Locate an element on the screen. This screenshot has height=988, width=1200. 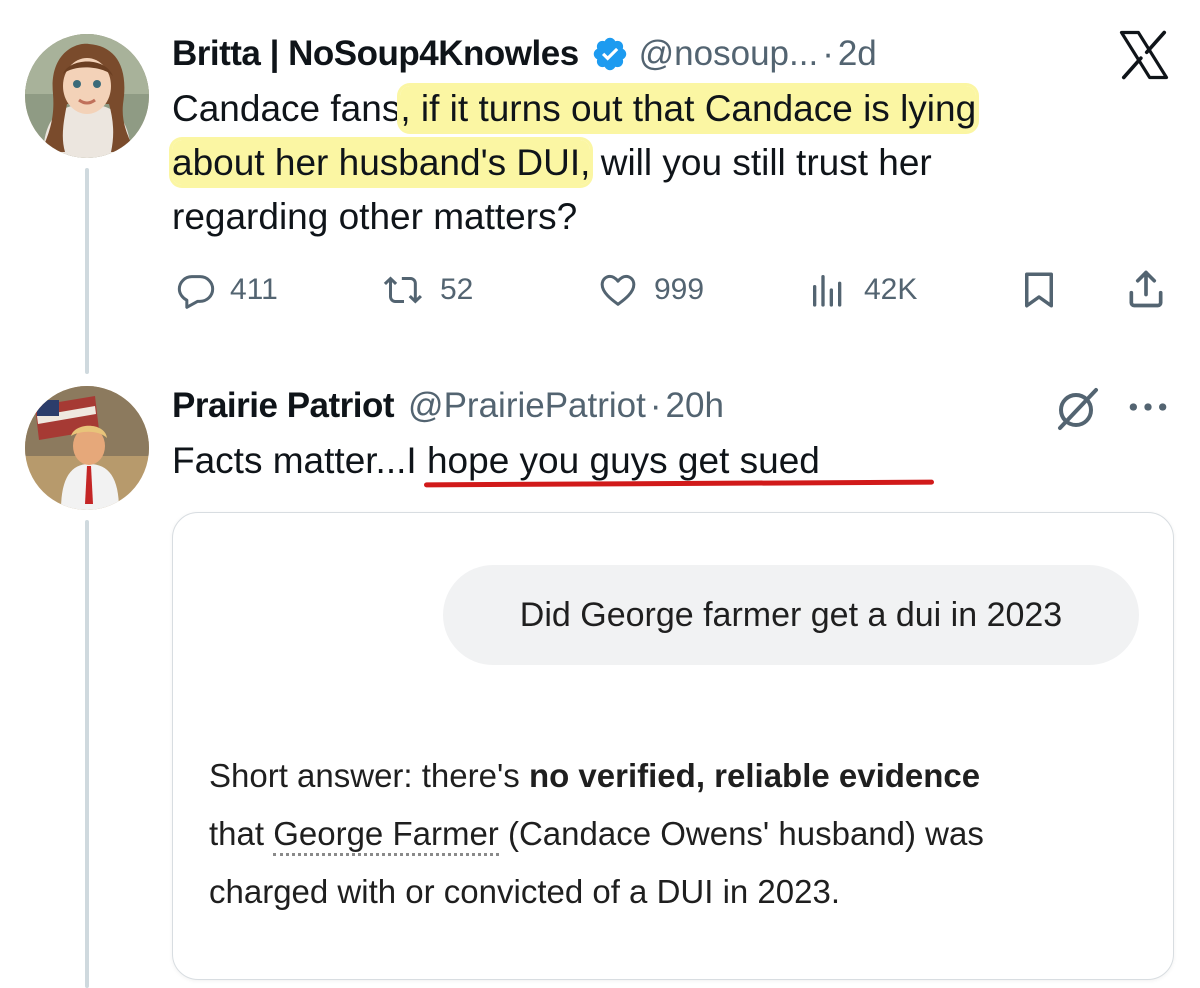
author-name: Prairie Patriot is located at coordinates (283, 406).